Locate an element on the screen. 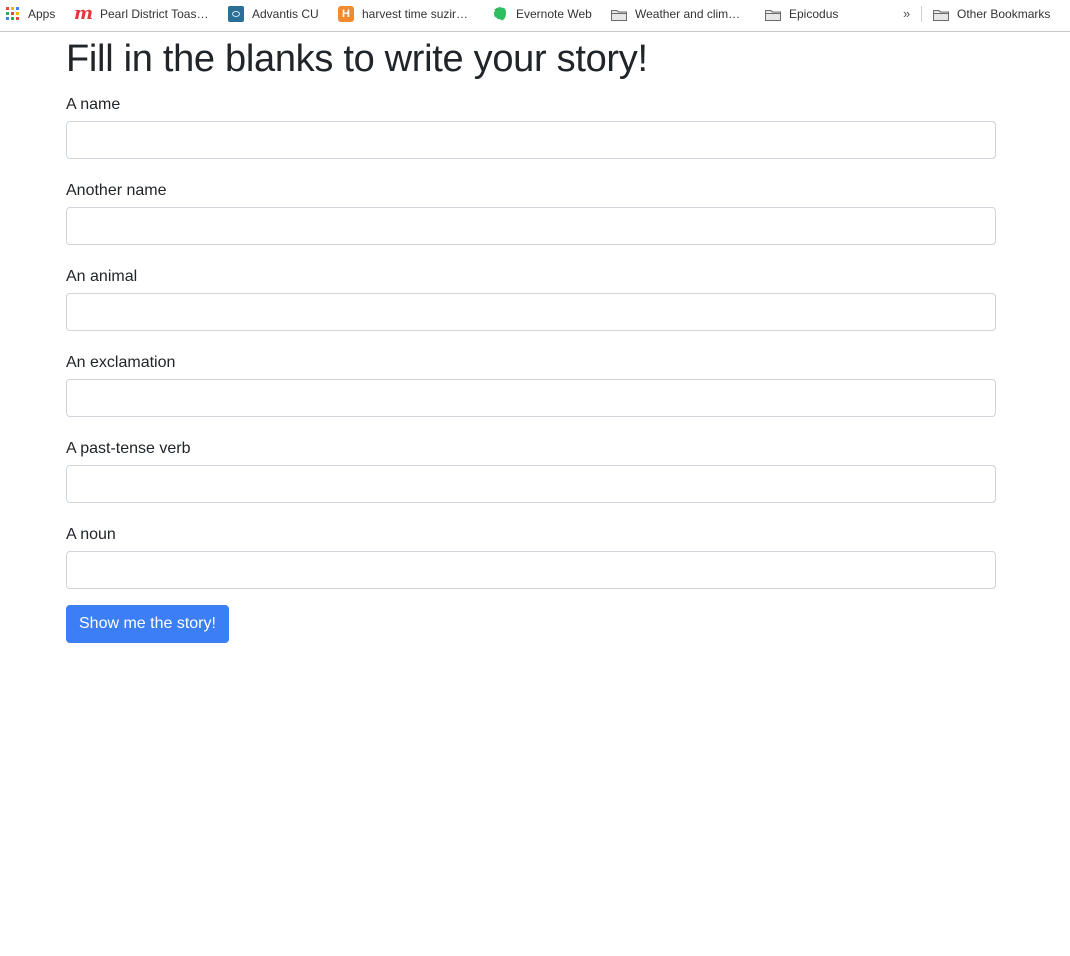  form-group-another-name: Another name is located at coordinates (531, 215).